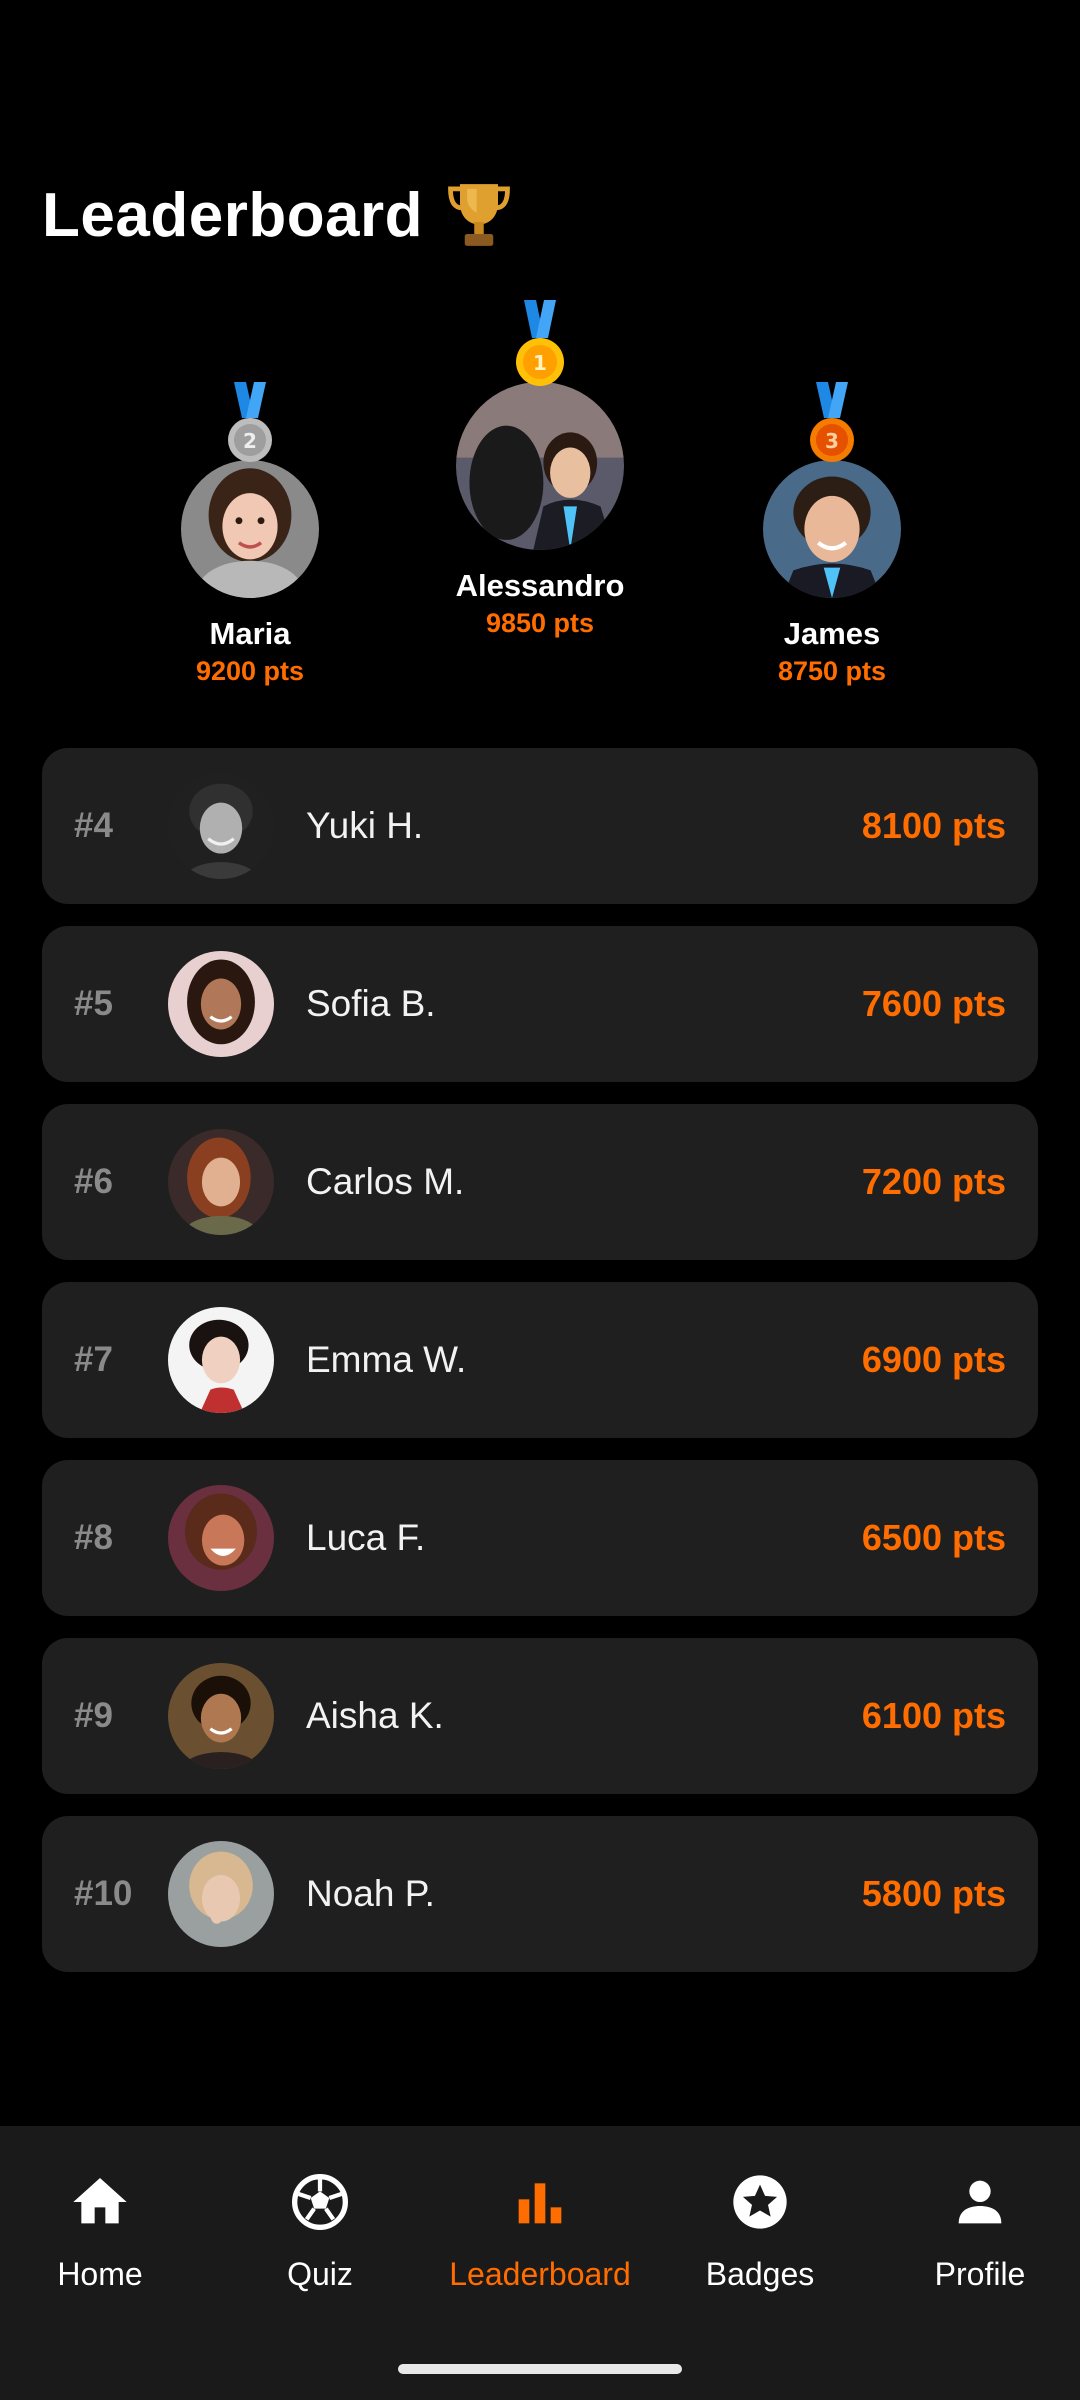 This screenshot has width=1080, height=2400. Describe the element at coordinates (93, 1003) in the screenshot. I see `rank-number: #5` at that location.